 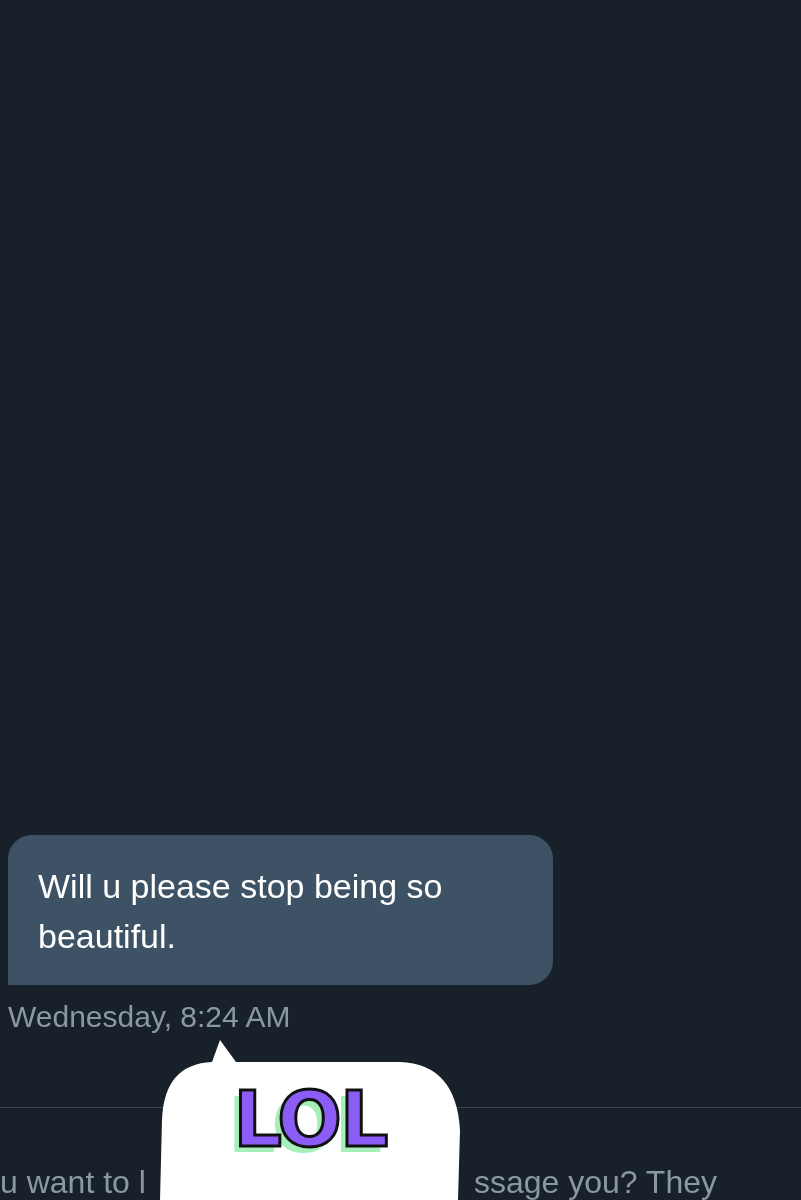 I want to click on prompt-text: ssage you? They, so click(x=595, y=1182).